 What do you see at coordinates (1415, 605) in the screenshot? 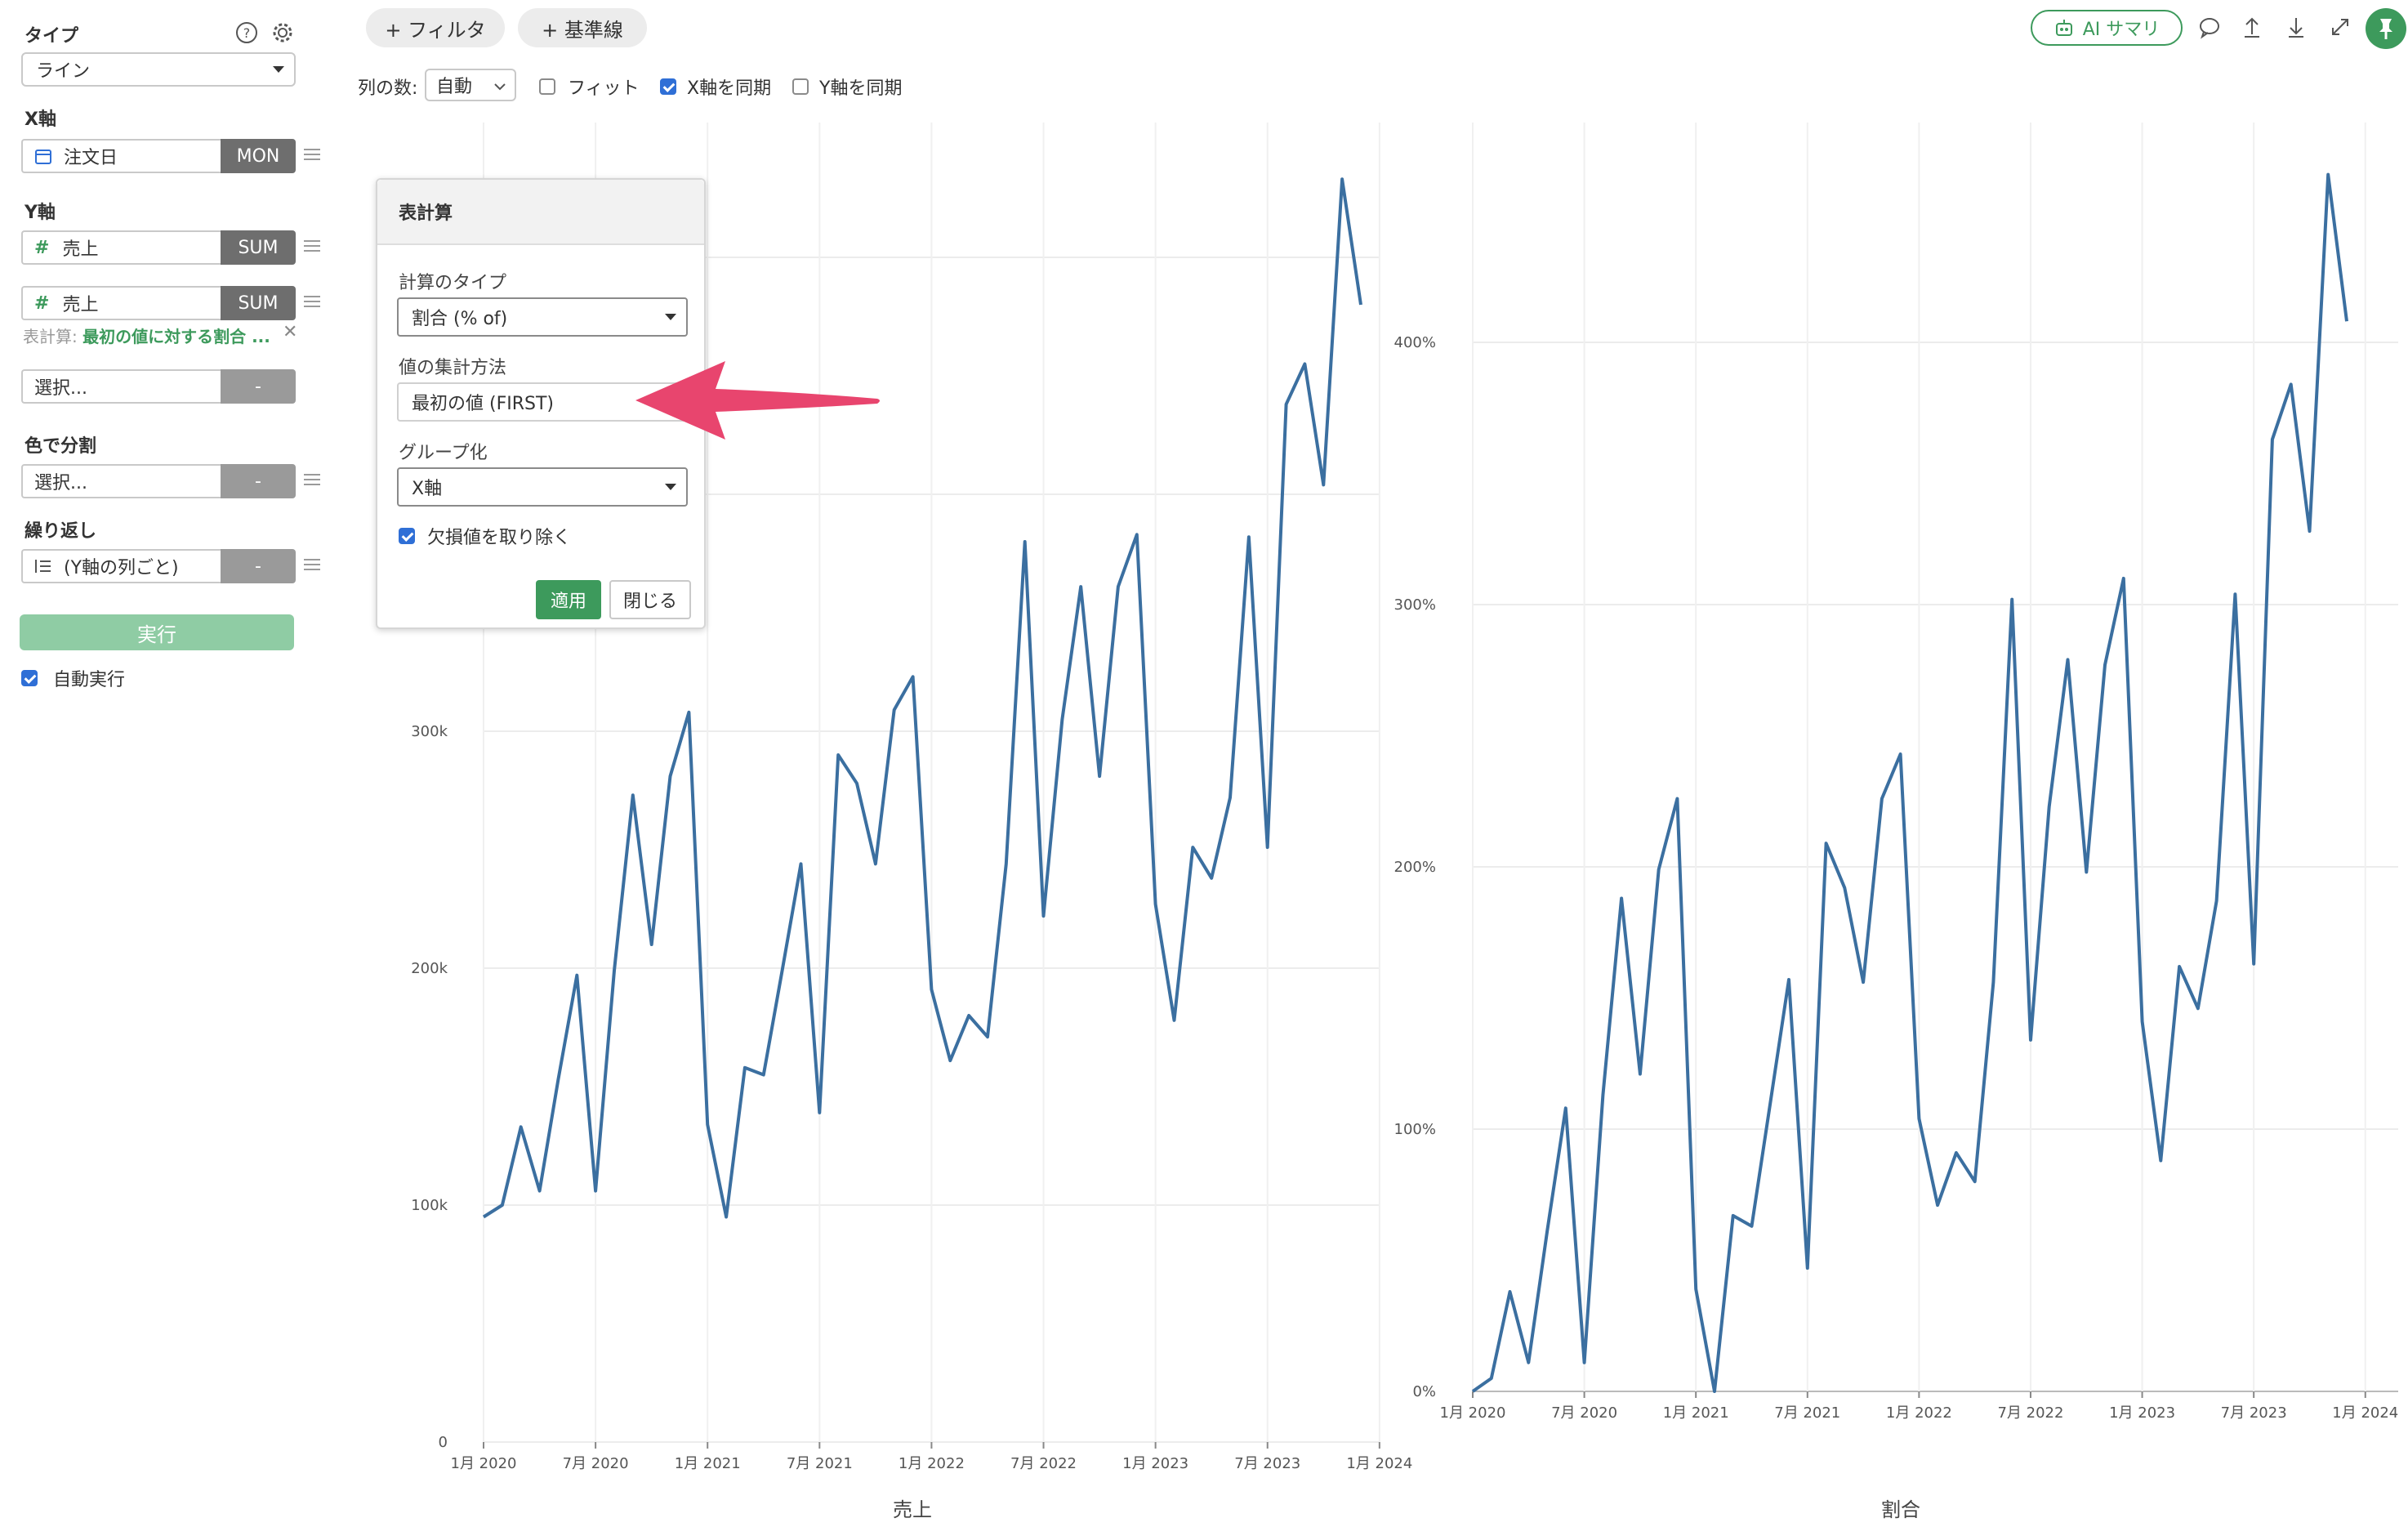
I see `y-tick-label: 300%` at bounding box center [1415, 605].